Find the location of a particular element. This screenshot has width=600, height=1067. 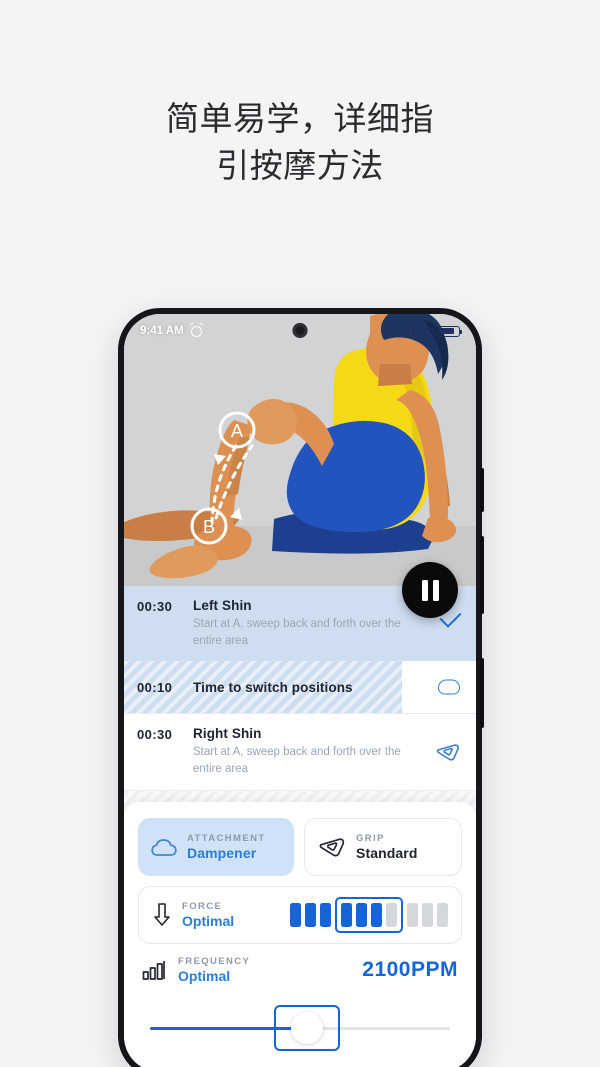

attachment-label: ATTACHMENT is located at coordinates (226, 838).